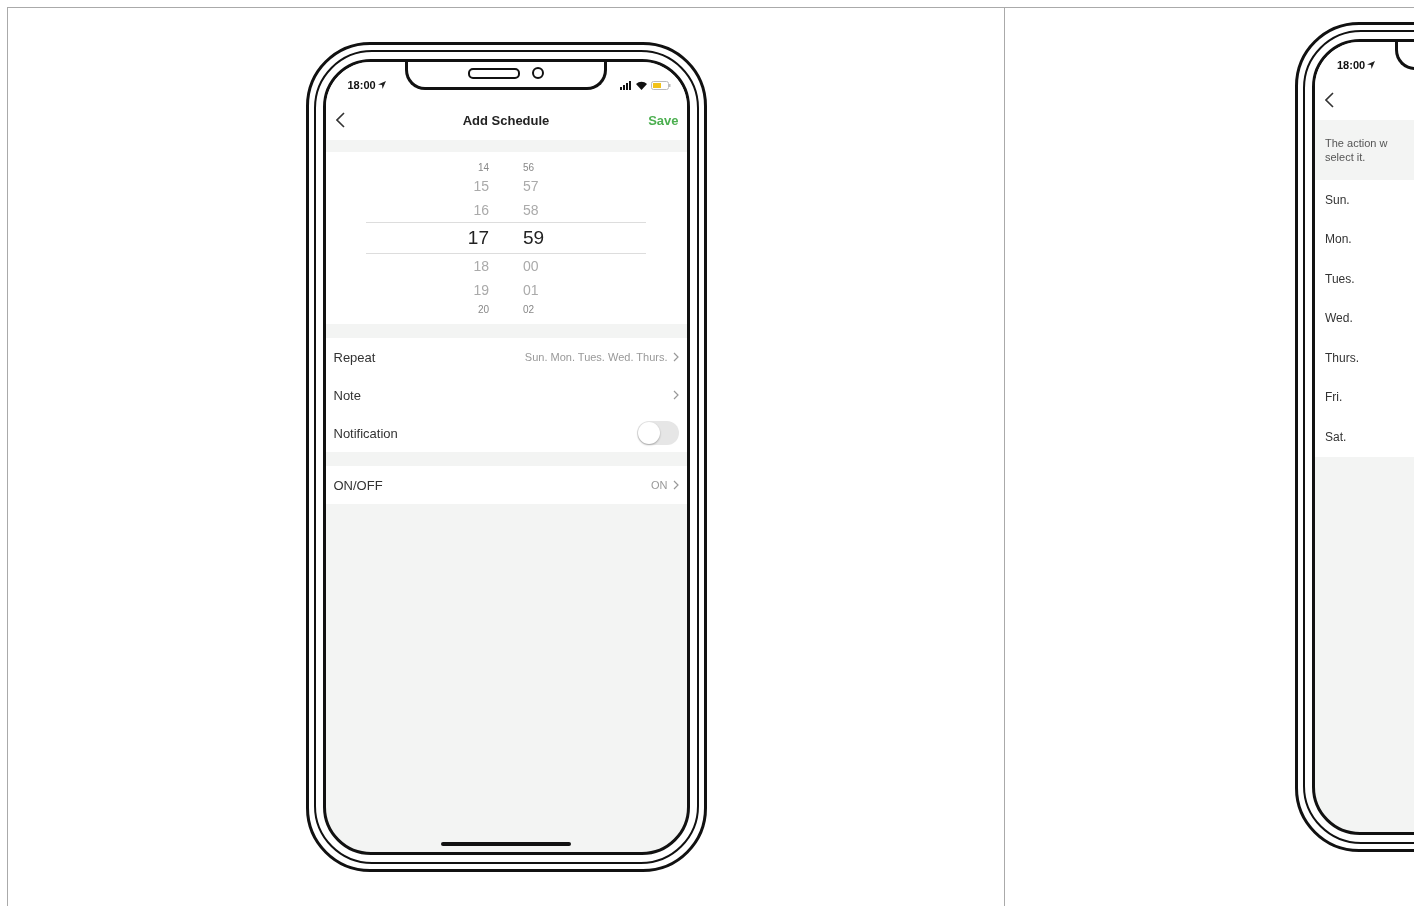  What do you see at coordinates (531, 290) in the screenshot?
I see `minute-value: 01` at bounding box center [531, 290].